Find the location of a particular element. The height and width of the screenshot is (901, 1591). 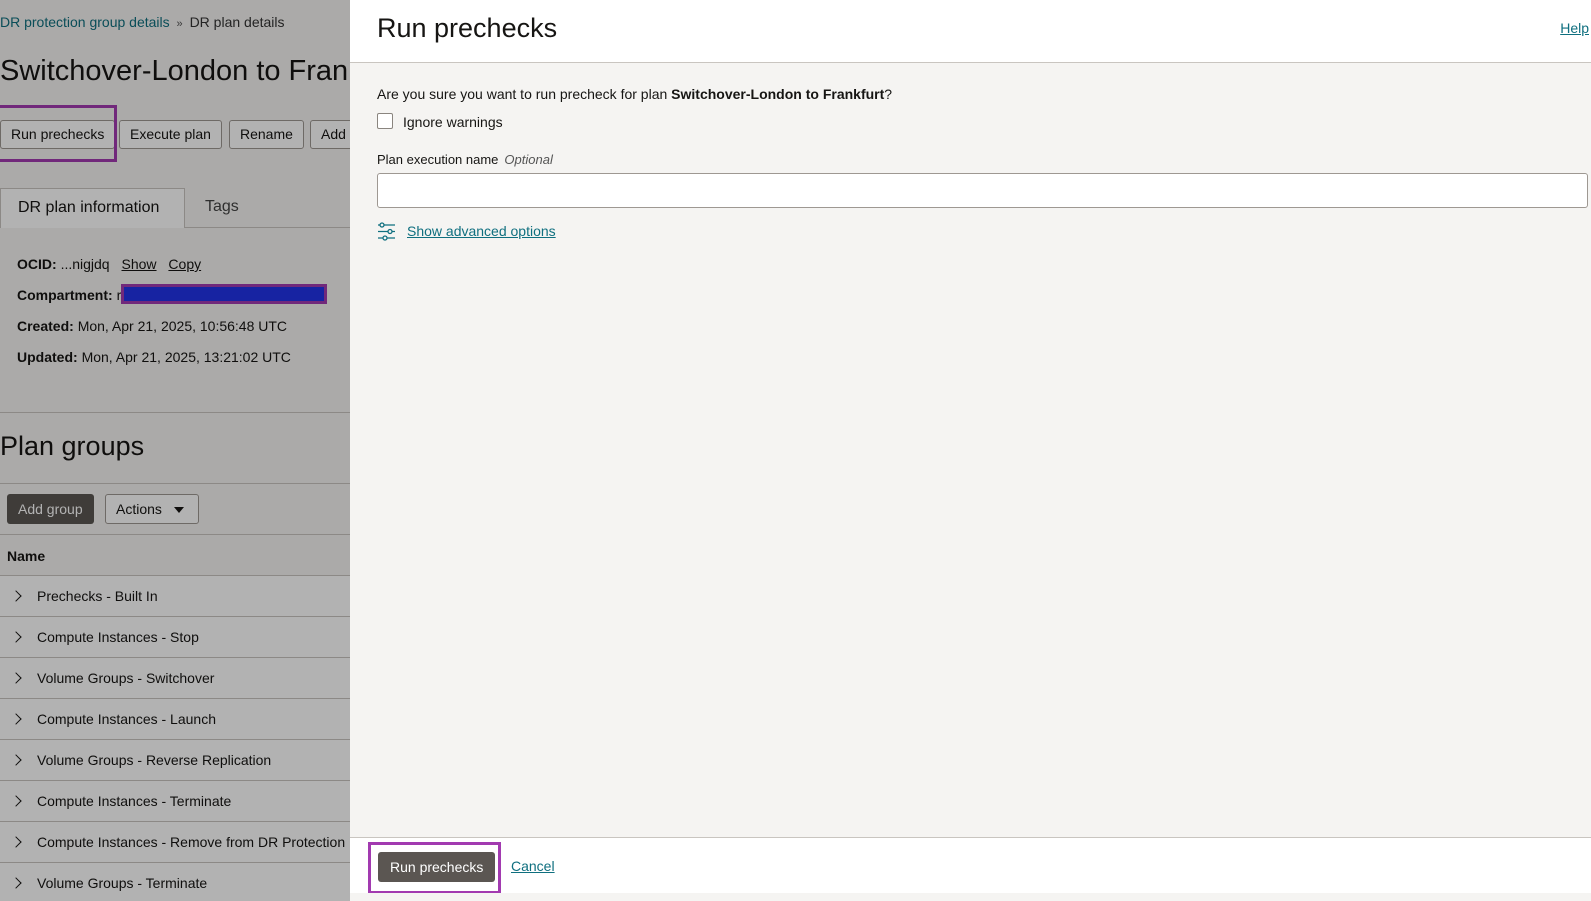

panel-header: Run prechecks Help is located at coordinates (970, 31).